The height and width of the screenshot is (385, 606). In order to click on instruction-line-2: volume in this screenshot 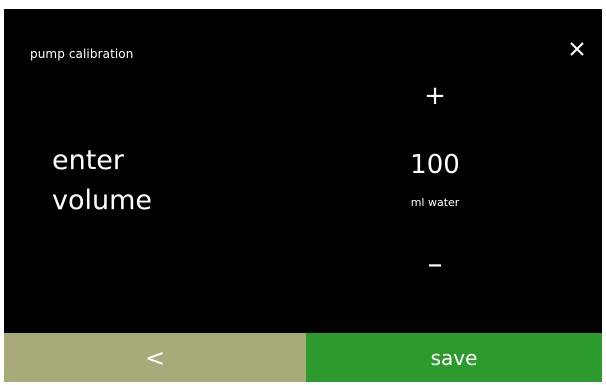, I will do `click(102, 200)`.